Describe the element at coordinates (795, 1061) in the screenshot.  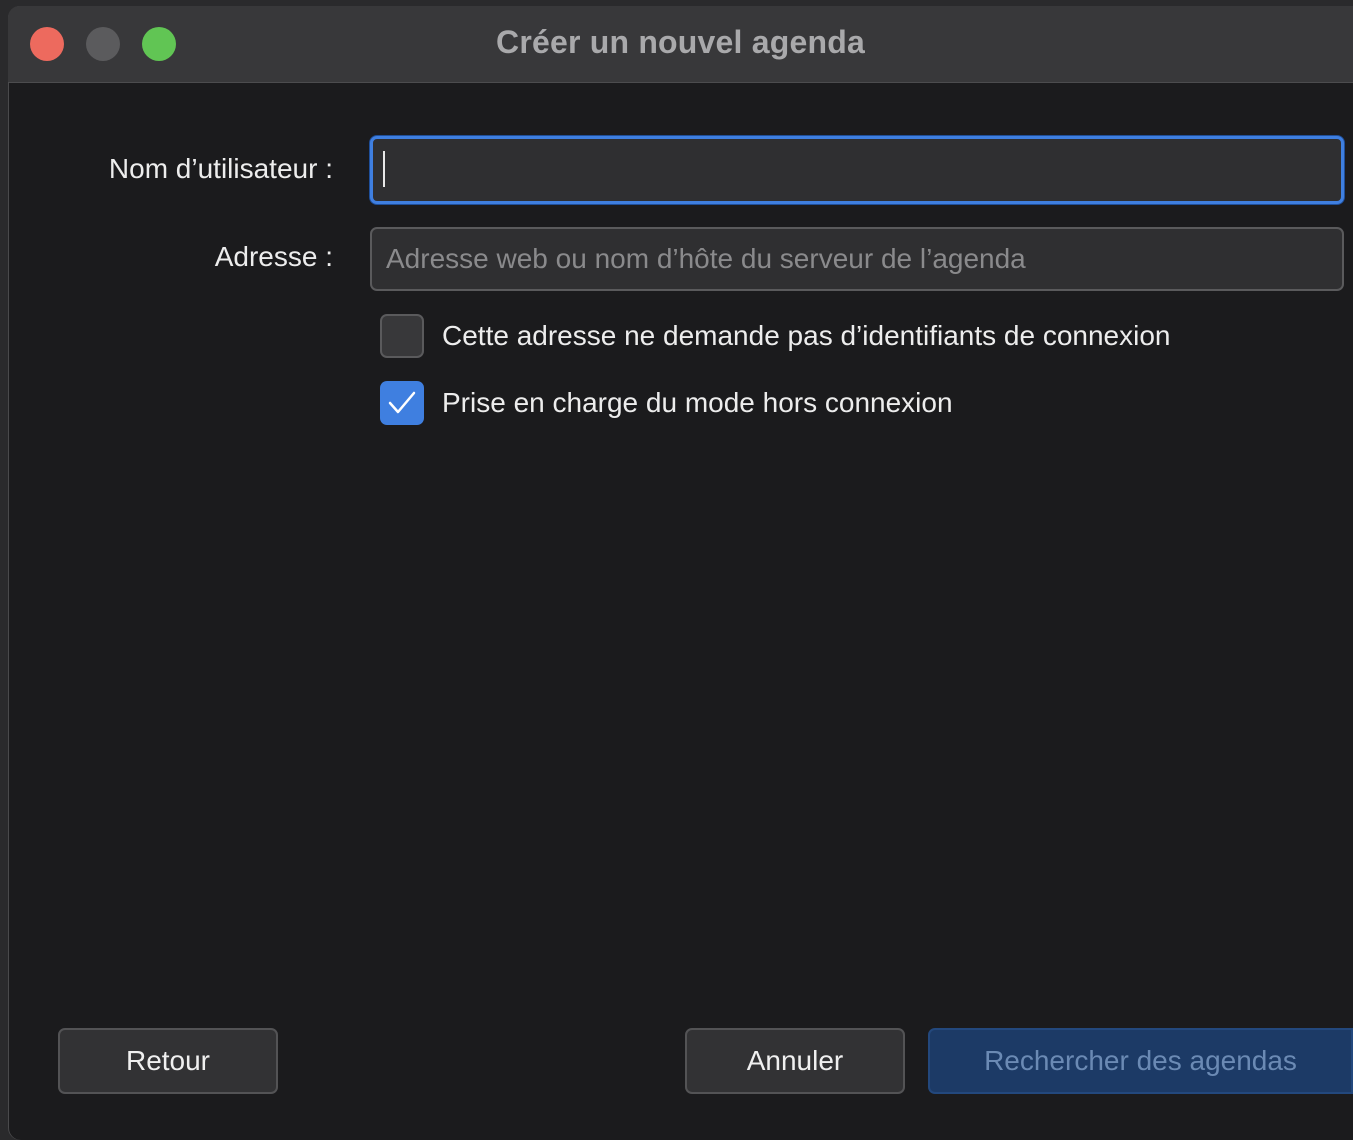
I see `cancel-button: Annuler` at that location.